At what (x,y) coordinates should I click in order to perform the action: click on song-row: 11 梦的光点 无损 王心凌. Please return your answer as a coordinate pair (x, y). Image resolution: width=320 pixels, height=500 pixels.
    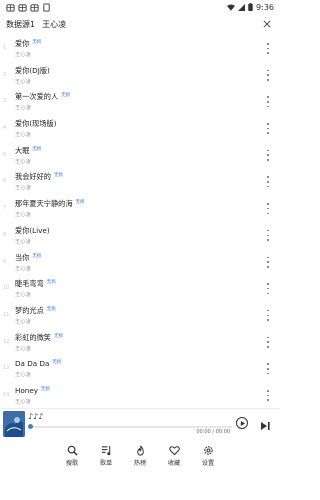
    Looking at the image, I should click on (140, 314).